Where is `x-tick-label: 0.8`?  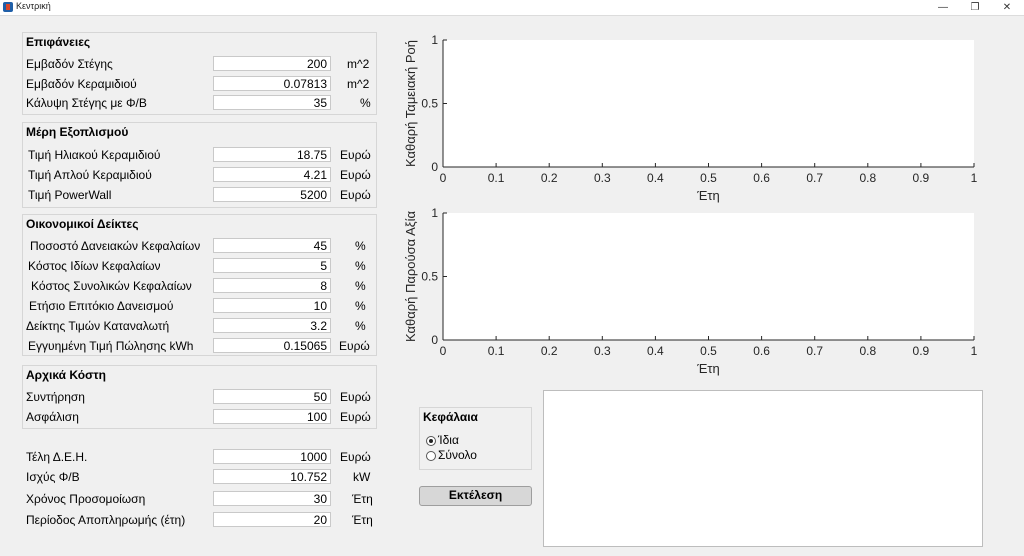
x-tick-label: 0.8 is located at coordinates (867, 351).